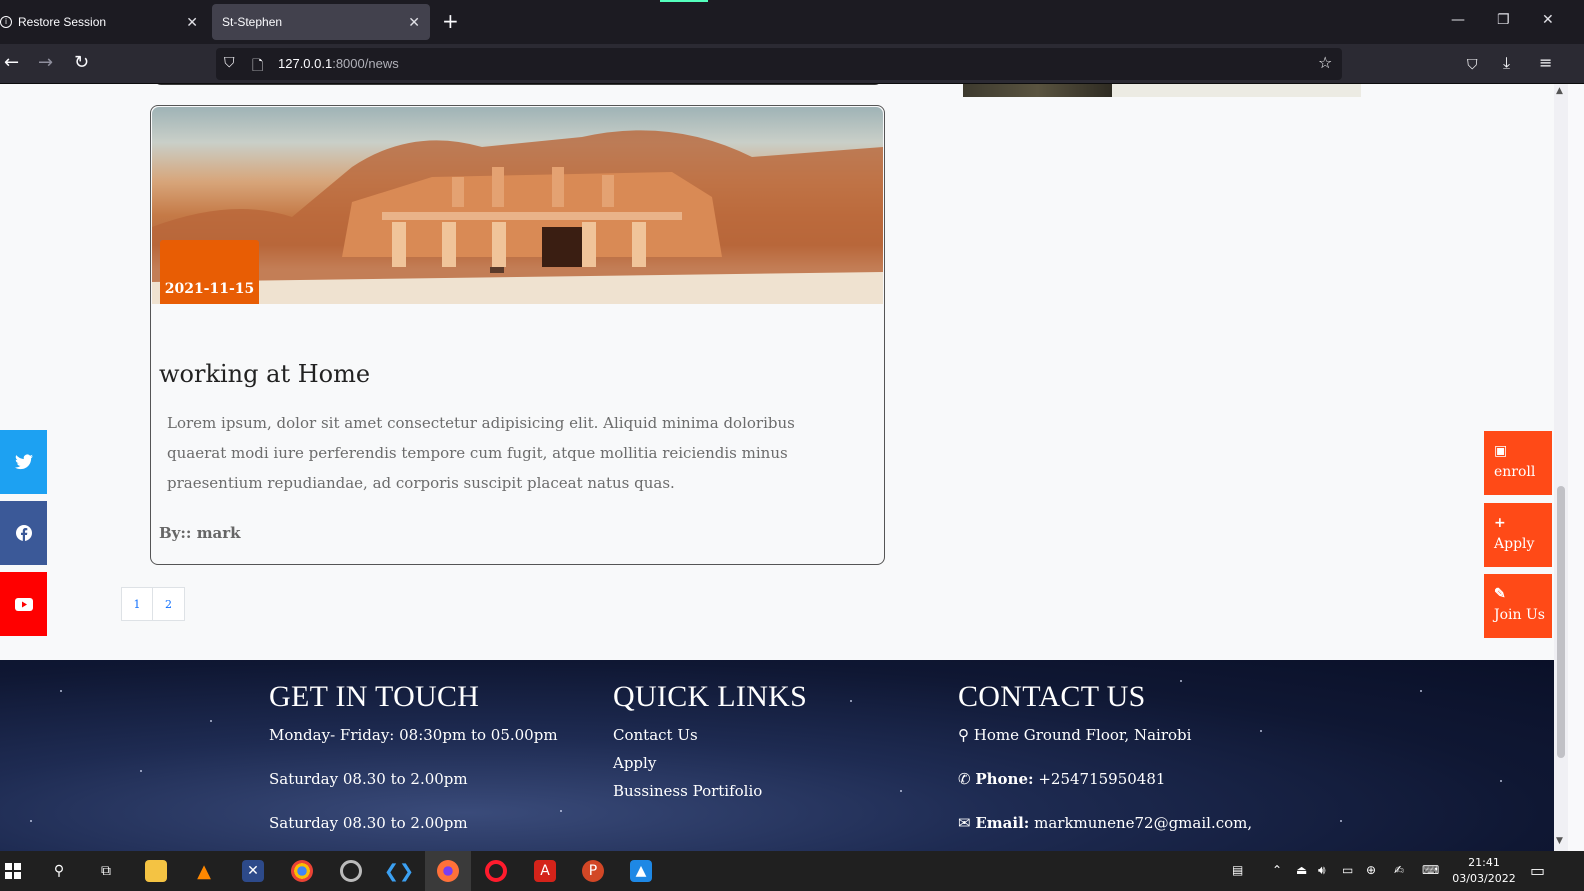 This screenshot has width=1584, height=891. What do you see at coordinates (1514, 544) in the screenshot?
I see `apply-label: Apply` at bounding box center [1514, 544].